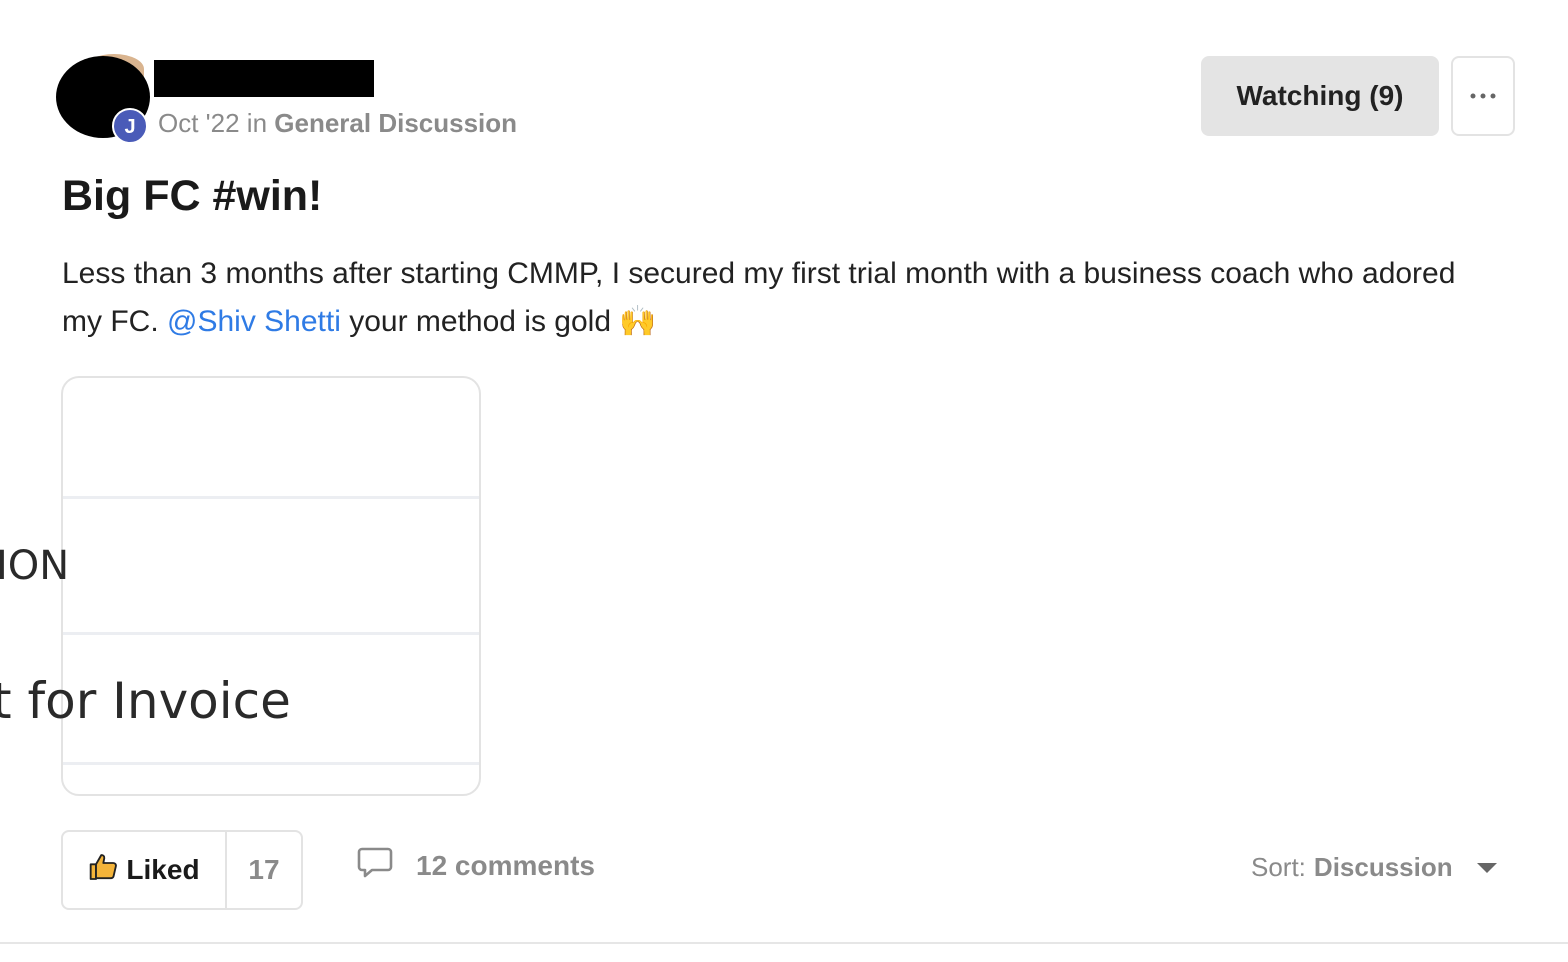 Image resolution: width=1568 pixels, height=962 pixels. What do you see at coordinates (1278, 867) in the screenshot?
I see `sort-prefix: Sort:` at bounding box center [1278, 867].